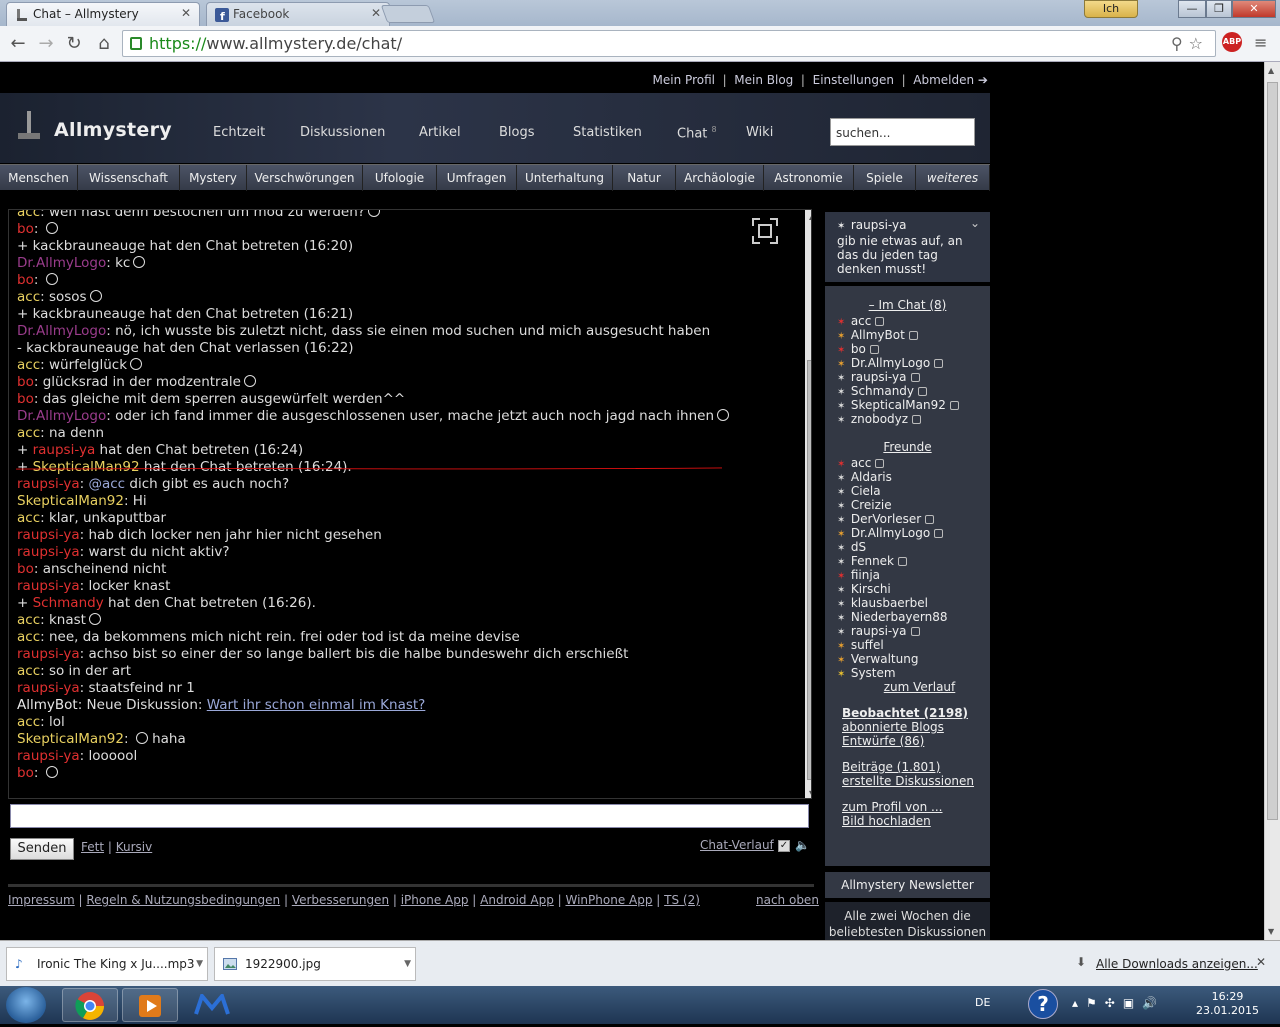  What do you see at coordinates (129, 178) in the screenshot?
I see `cat-wissenschaft: Wissenschaft` at bounding box center [129, 178].